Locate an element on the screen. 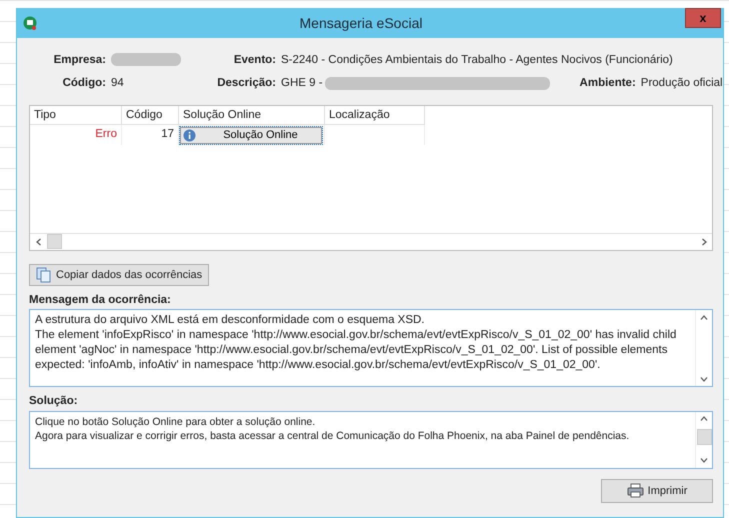 The height and width of the screenshot is (518, 729). info-icon is located at coordinates (189, 135).